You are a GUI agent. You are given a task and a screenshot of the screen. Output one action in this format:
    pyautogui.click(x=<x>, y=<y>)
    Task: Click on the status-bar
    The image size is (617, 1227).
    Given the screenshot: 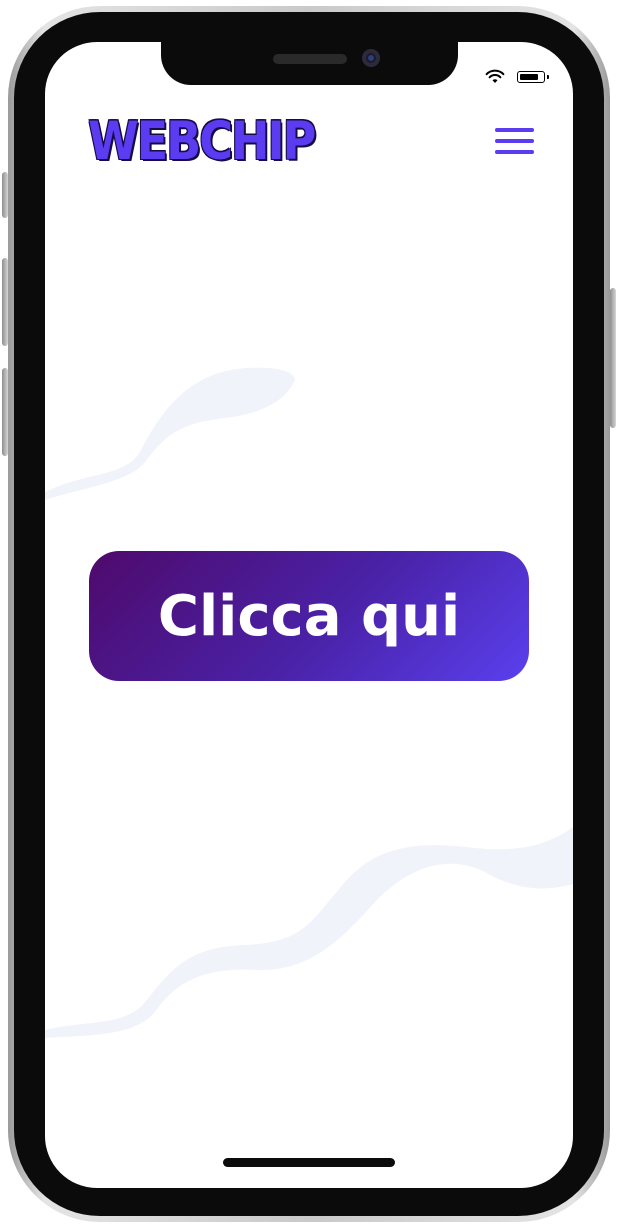 What is the action you would take?
    pyautogui.click(x=517, y=76)
    